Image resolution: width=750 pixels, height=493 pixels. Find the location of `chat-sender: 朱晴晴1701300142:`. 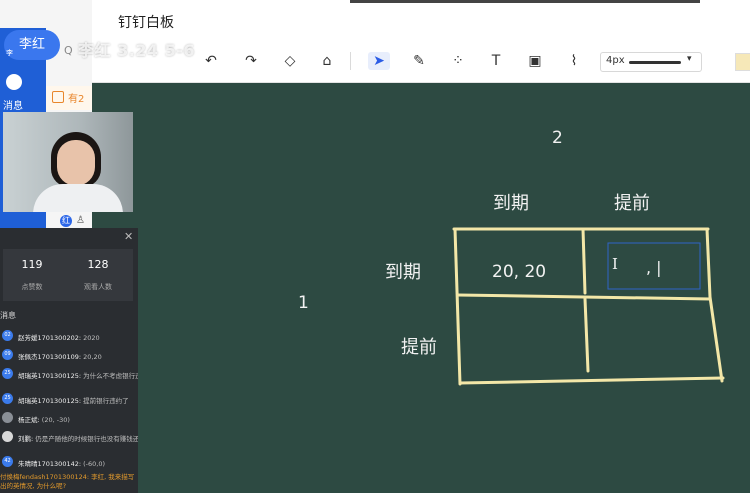

chat-sender: 朱晴晴1701300142: is located at coordinates (50, 464).